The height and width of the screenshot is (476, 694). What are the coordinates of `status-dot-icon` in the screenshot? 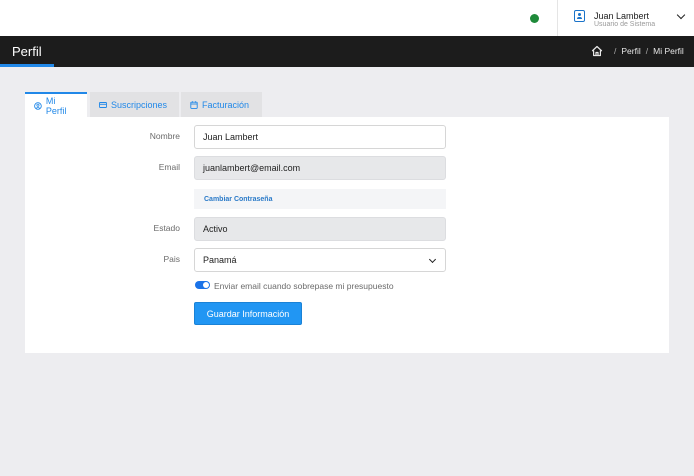 It's located at (534, 18).